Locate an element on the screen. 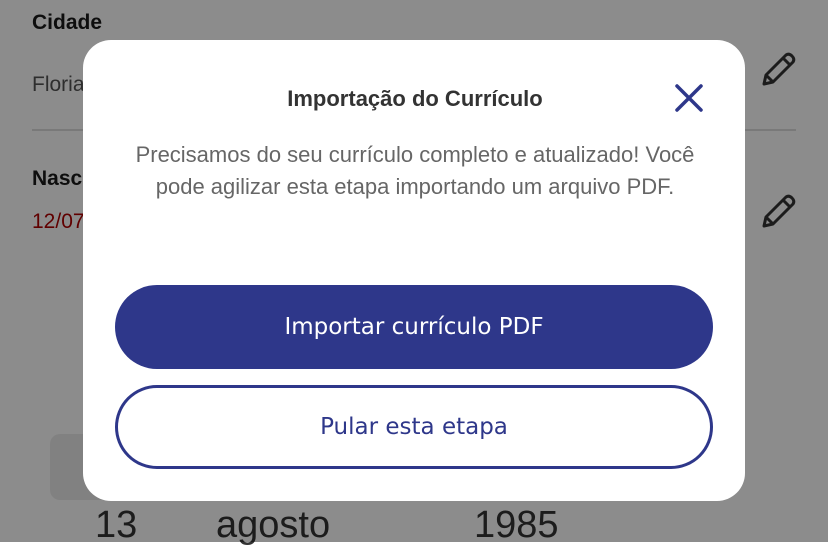 The image size is (828, 547). close-icon is located at coordinates (689, 98).